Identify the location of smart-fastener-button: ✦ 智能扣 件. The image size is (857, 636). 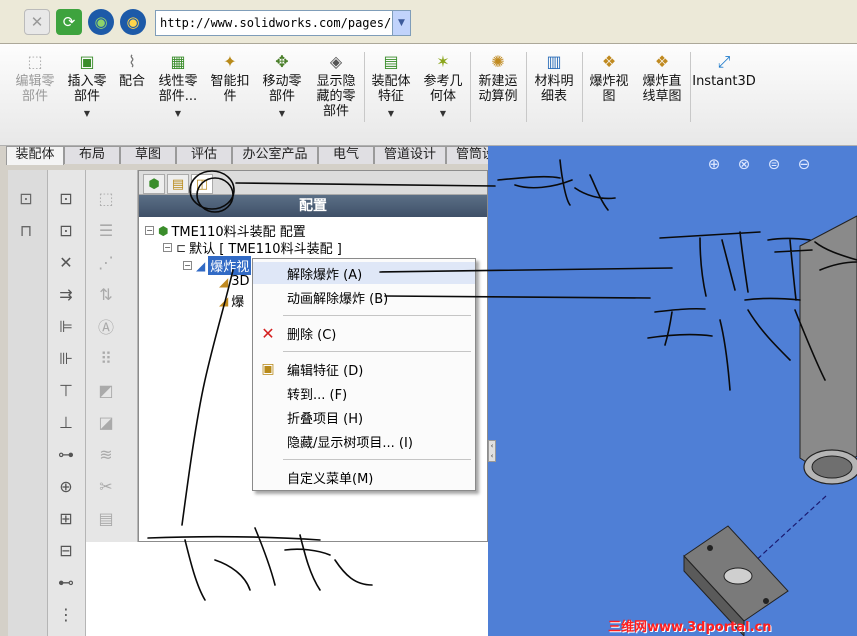
(230, 77).